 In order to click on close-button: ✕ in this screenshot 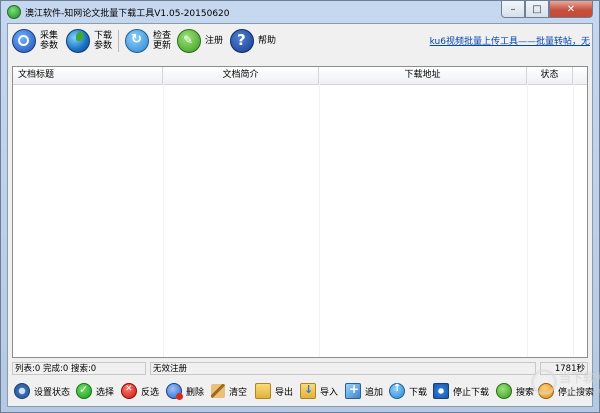, I will do `click(571, 9)`.